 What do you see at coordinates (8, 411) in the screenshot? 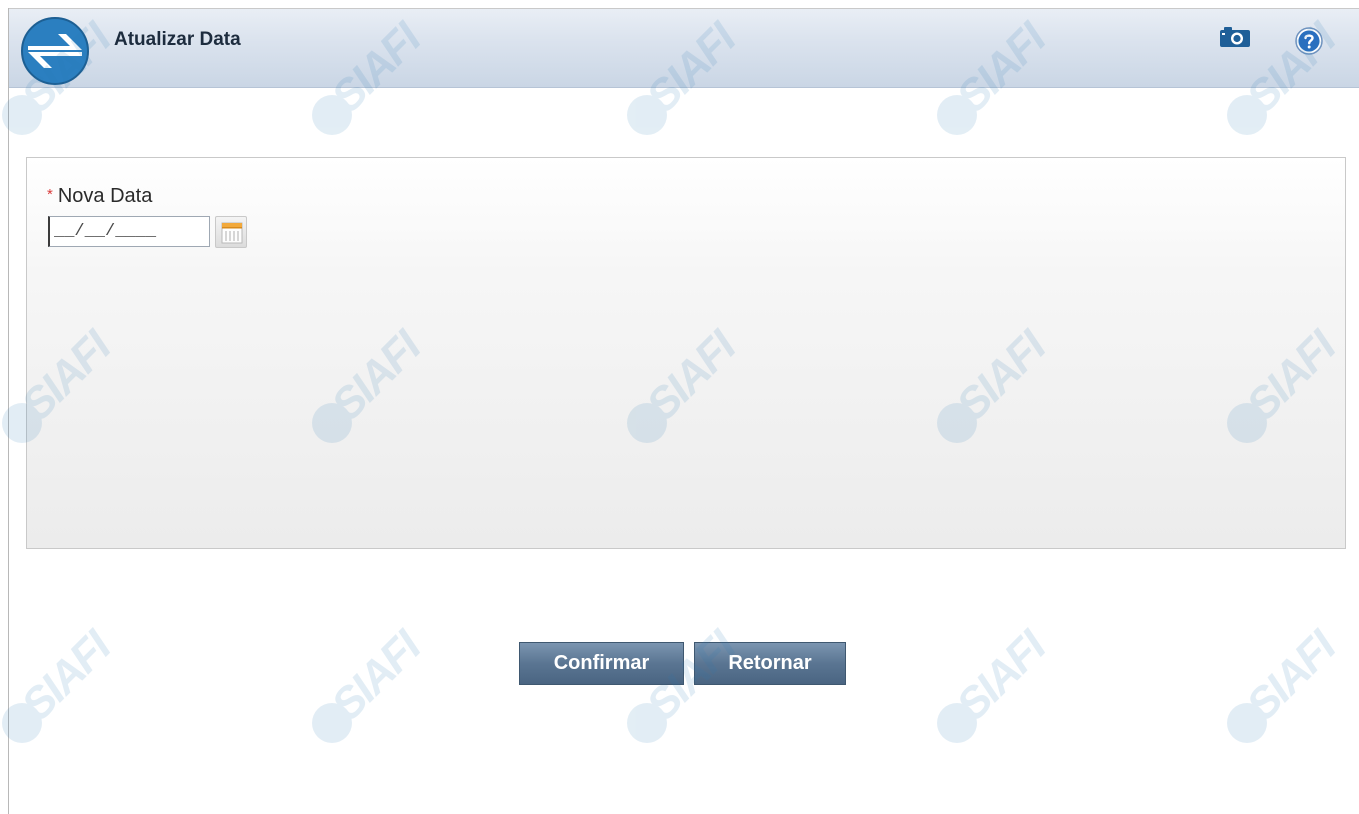
I see `left-border` at bounding box center [8, 411].